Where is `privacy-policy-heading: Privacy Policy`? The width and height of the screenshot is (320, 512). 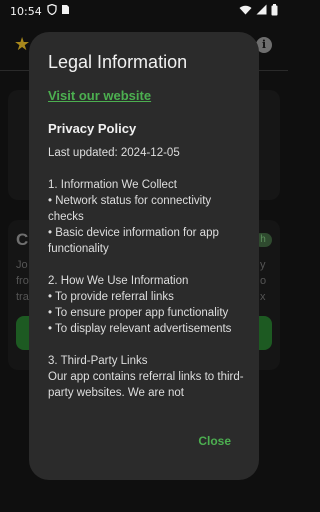 privacy-policy-heading: Privacy Policy is located at coordinates (92, 128).